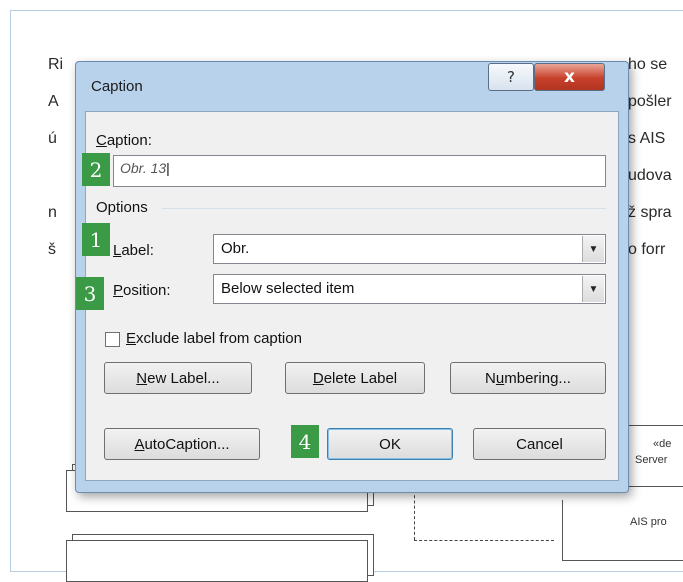 This screenshot has height=582, width=683. What do you see at coordinates (648, 522) in the screenshot?
I see `ais-label: AIS pro` at bounding box center [648, 522].